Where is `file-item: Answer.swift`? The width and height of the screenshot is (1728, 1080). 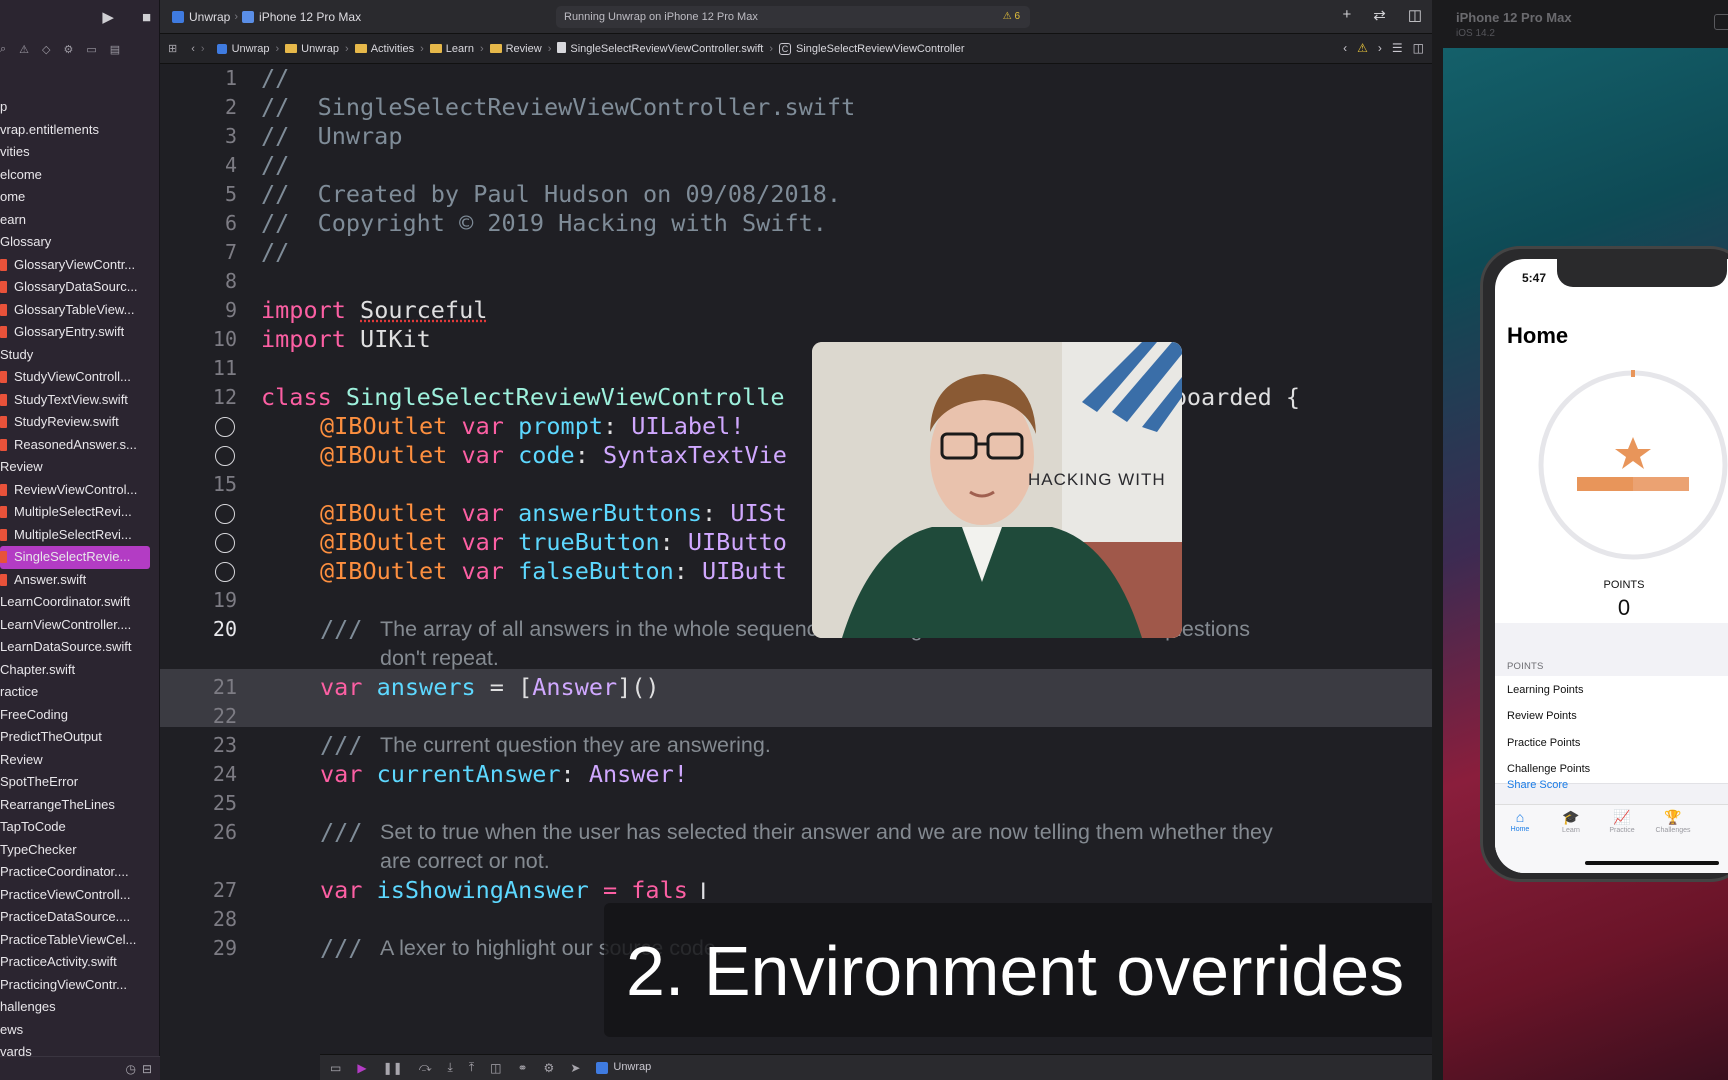
file-item: Answer.swift is located at coordinates (80, 580).